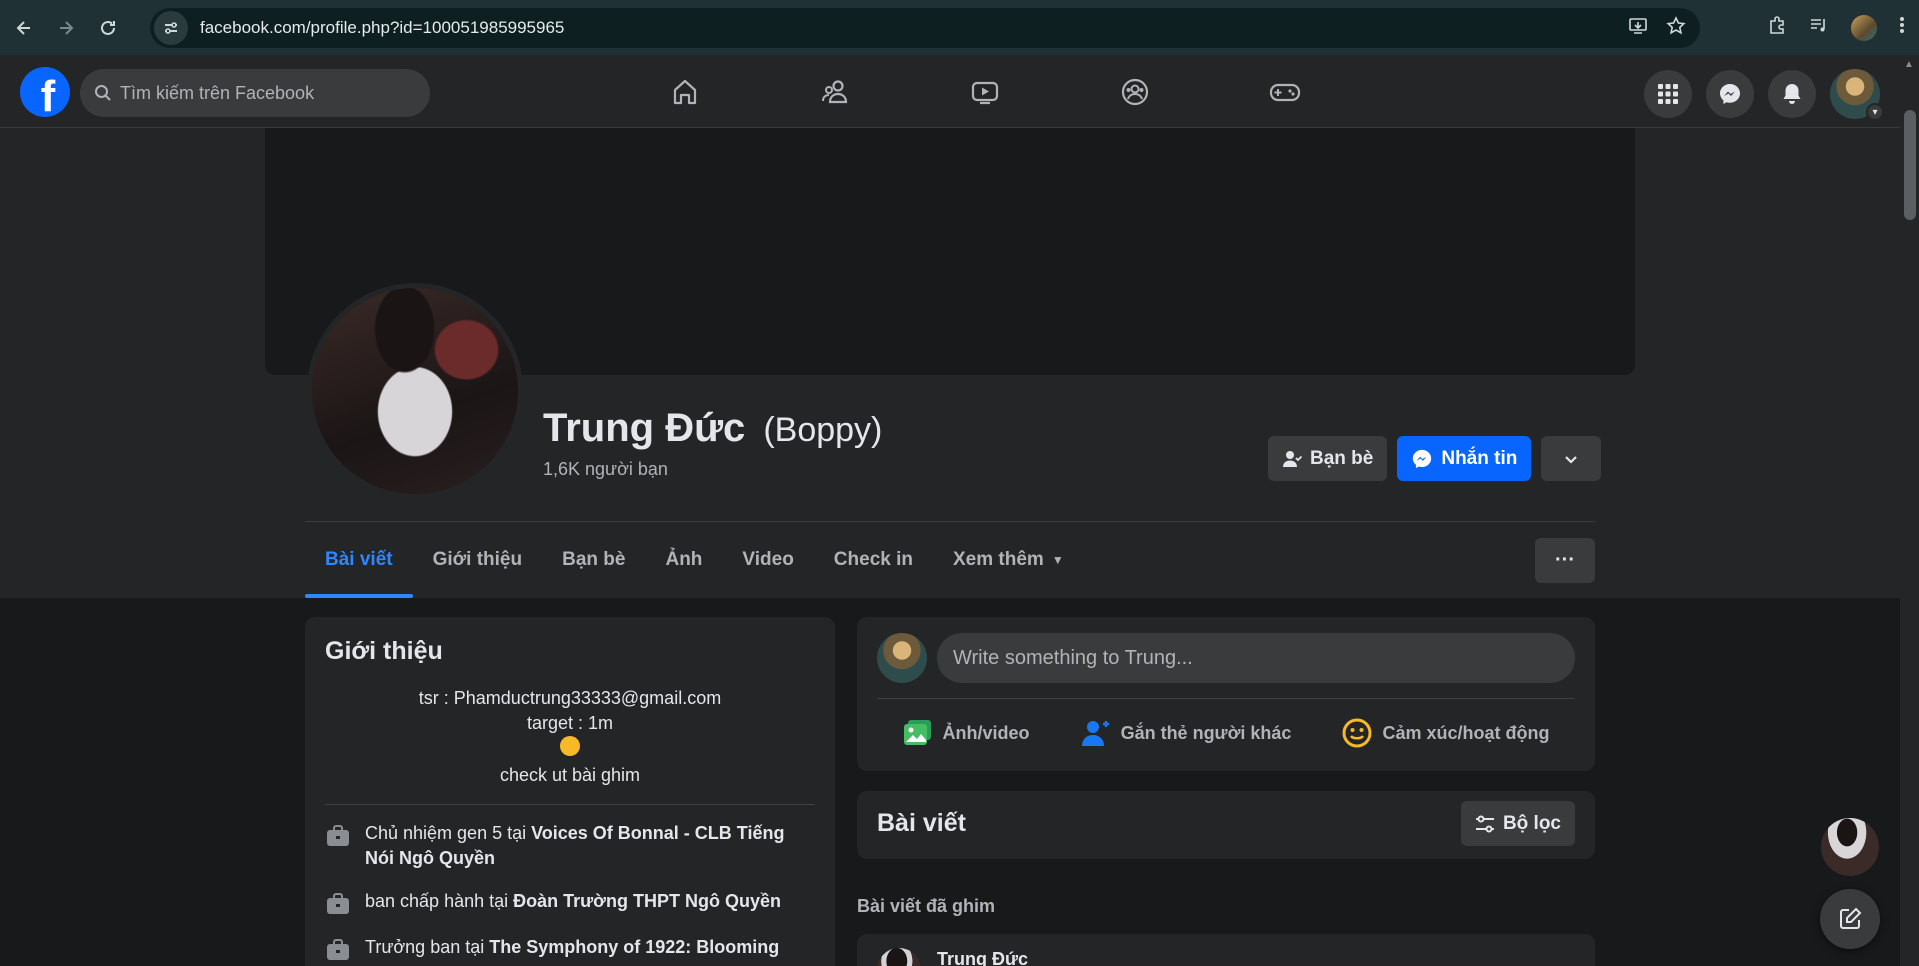  What do you see at coordinates (1484, 823) in the screenshot?
I see `filter-icon` at bounding box center [1484, 823].